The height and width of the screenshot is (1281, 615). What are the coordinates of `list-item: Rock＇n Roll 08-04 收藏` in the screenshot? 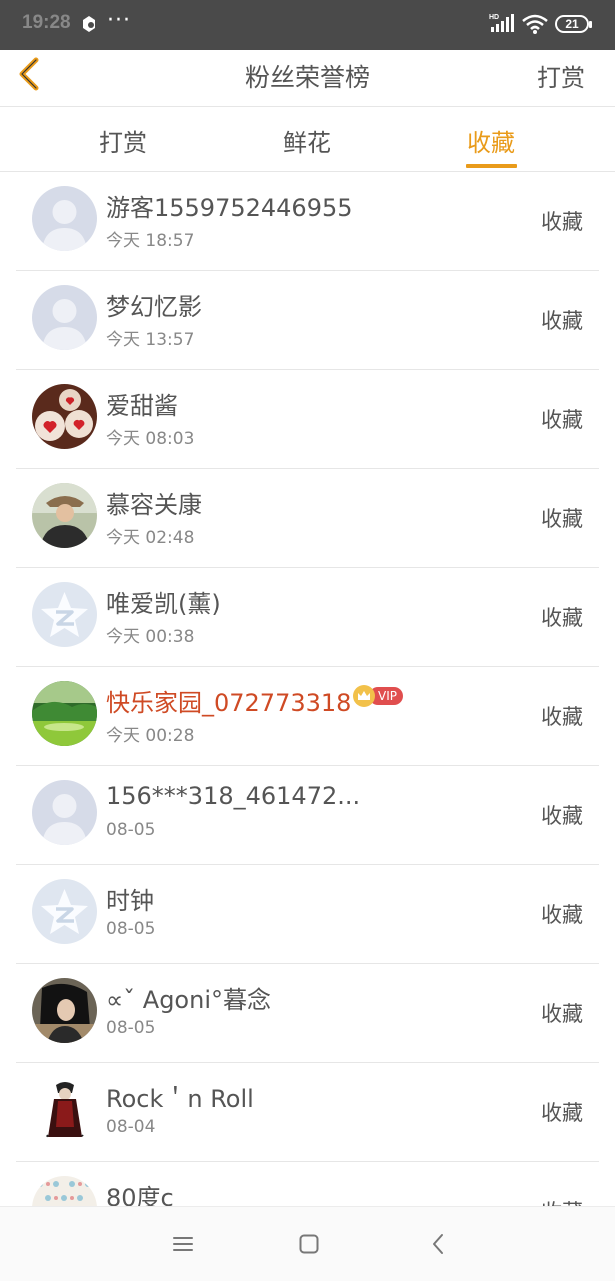 It's located at (307, 1112).